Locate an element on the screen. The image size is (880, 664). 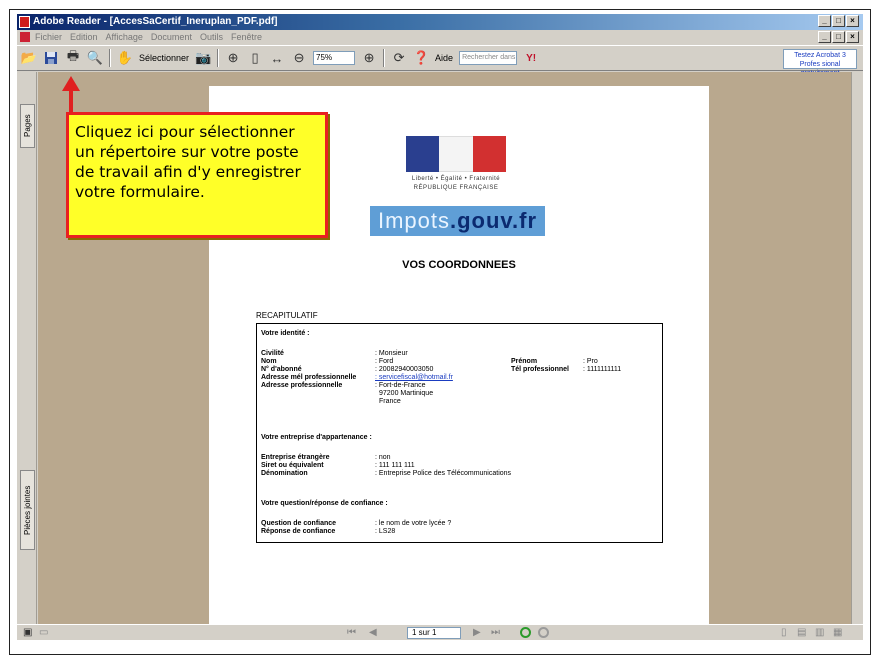
civilite-label: Civilité is located at coordinates (272, 353).